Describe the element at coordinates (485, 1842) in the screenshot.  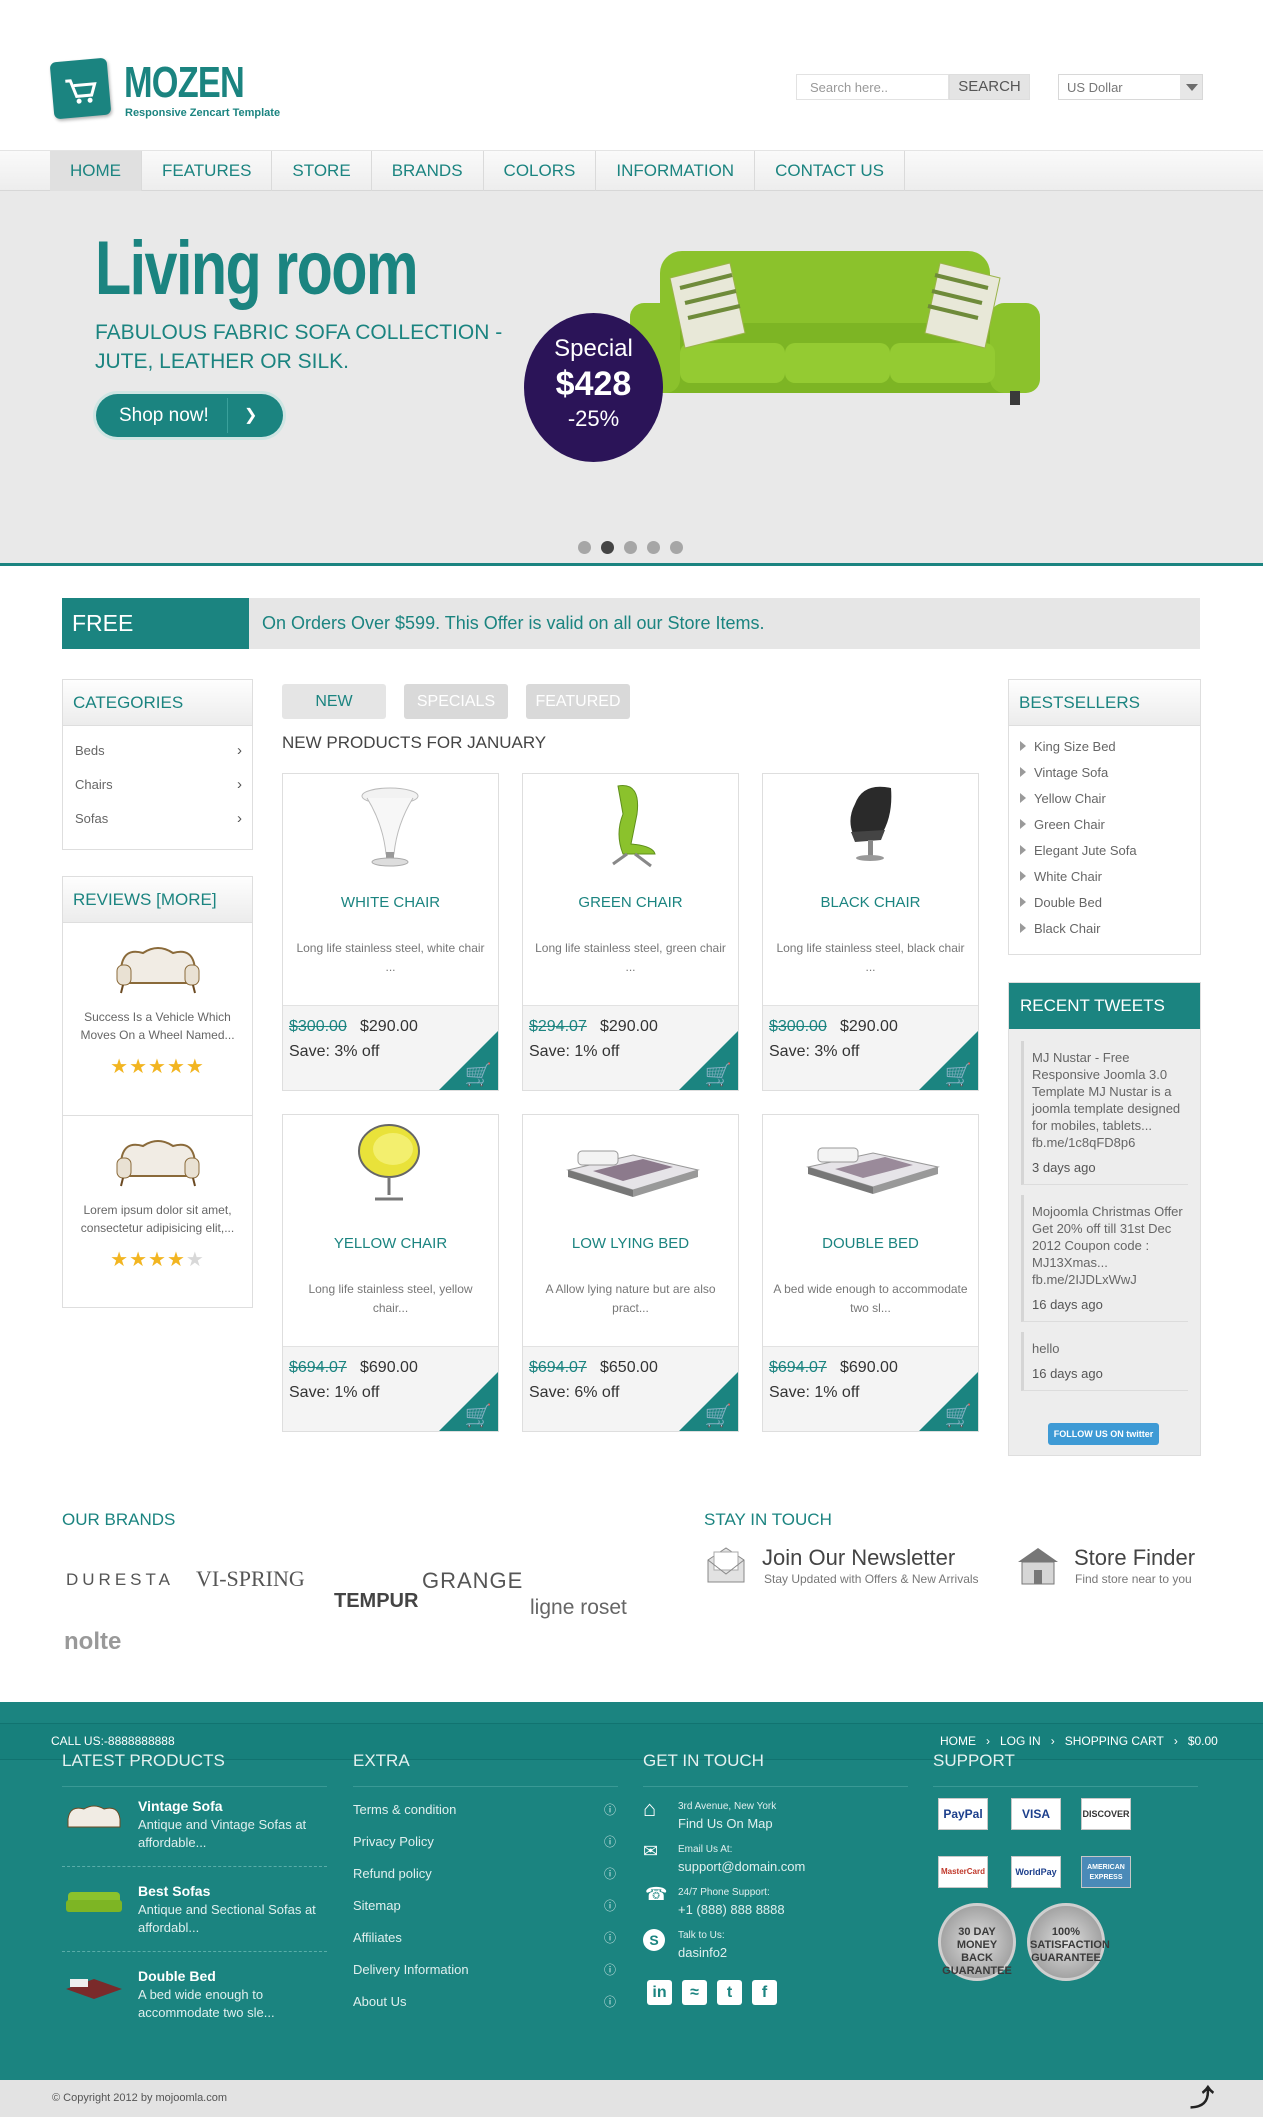
I see `footer-link: Privacy Policy ⓘ` at that location.